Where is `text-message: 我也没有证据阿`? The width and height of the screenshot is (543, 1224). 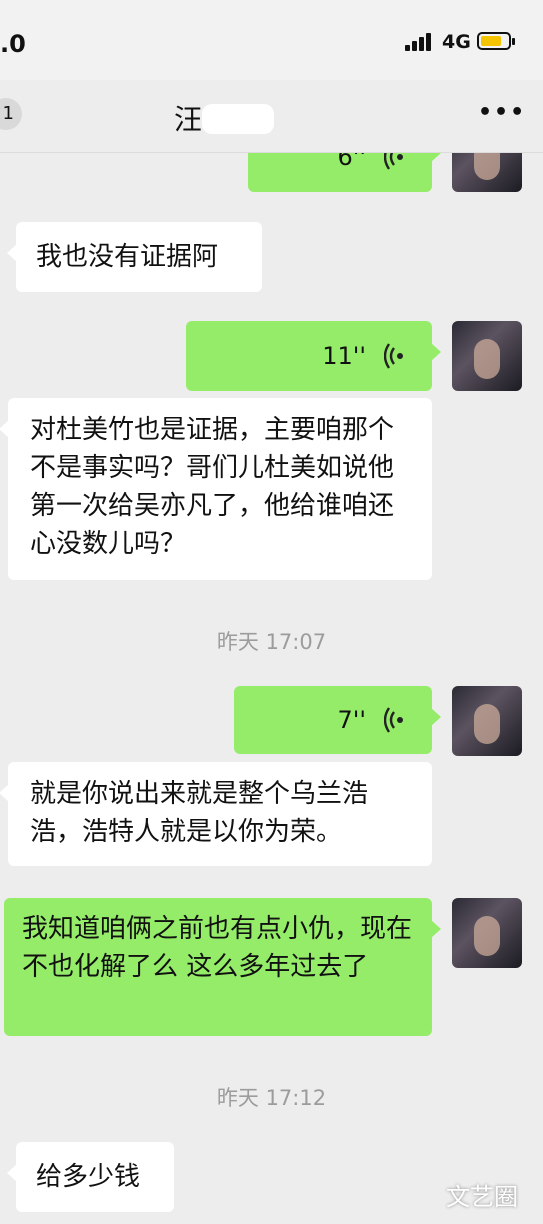
text-message: 我也没有证据阿 is located at coordinates (134, 257).